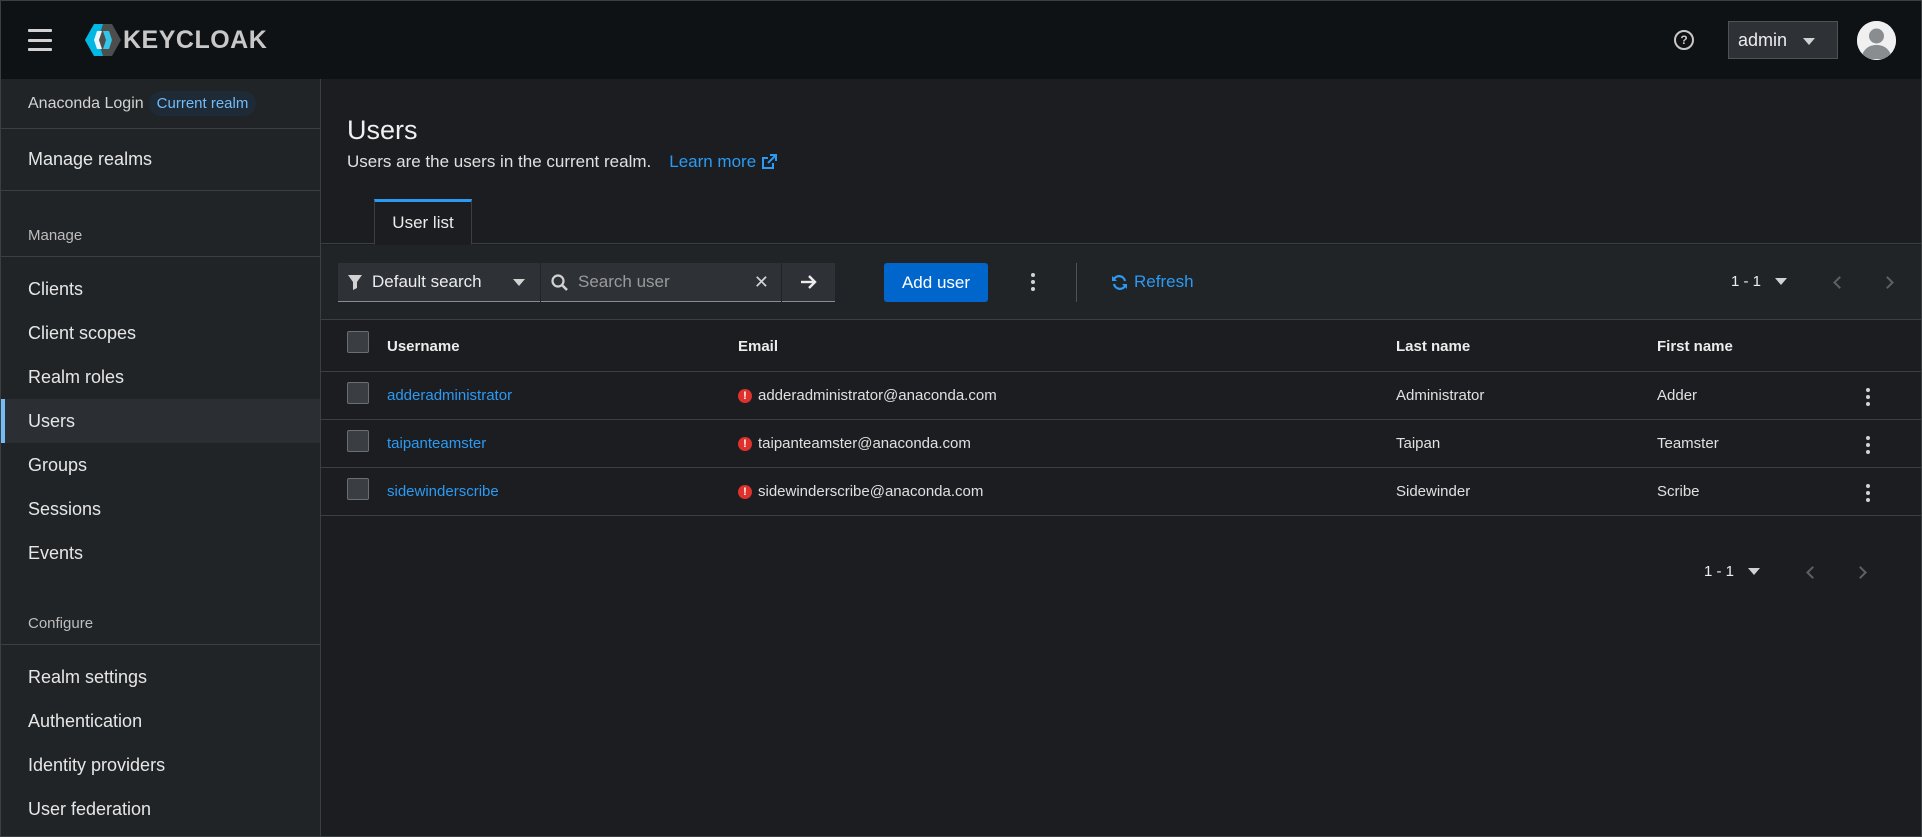  Describe the element at coordinates (449, 395) in the screenshot. I see `username-link: adderadministrator` at that location.